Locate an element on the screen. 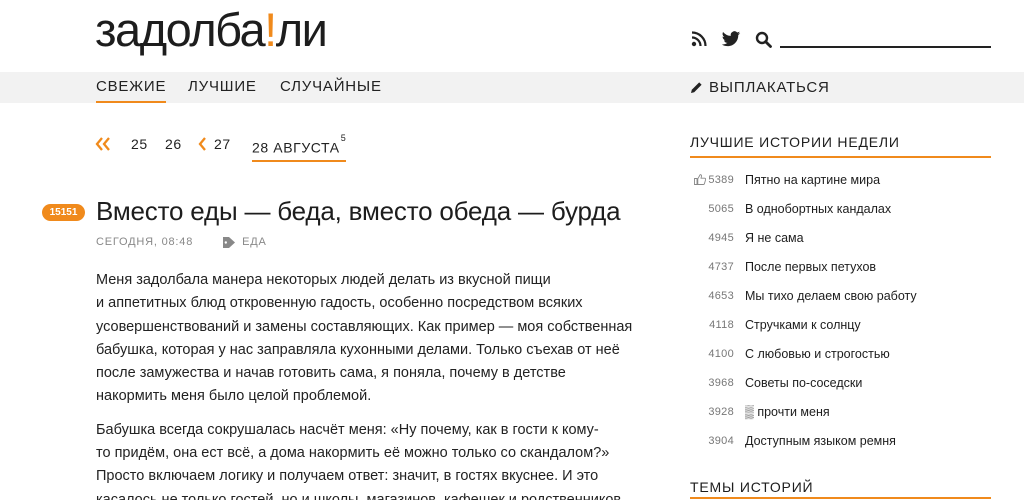 This screenshot has width=1024, height=500. nav-best: ЛУЧШИЕ is located at coordinates (222, 87).